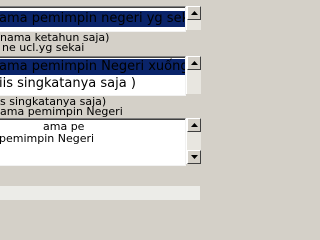 This screenshot has height=240, width=320. I want to click on trailing-text-4: ama pemimpin Negeri, so click(61, 111).